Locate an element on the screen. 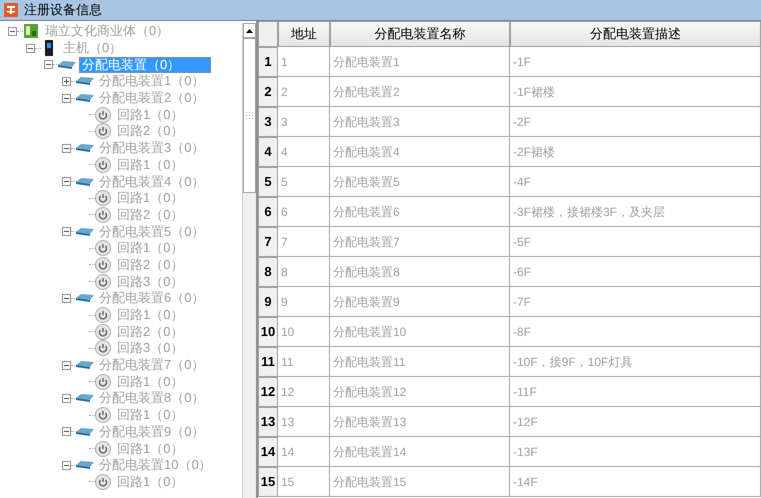 The width and height of the screenshot is (761, 498). tree-item: 分配电装置4（0） is located at coordinates (151, 181).